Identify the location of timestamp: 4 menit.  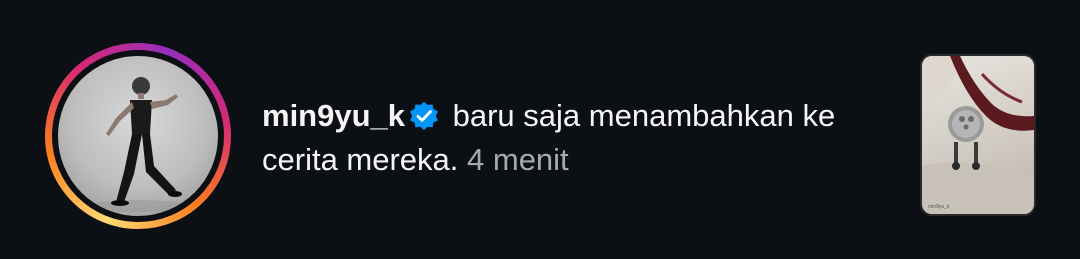
(518, 159).